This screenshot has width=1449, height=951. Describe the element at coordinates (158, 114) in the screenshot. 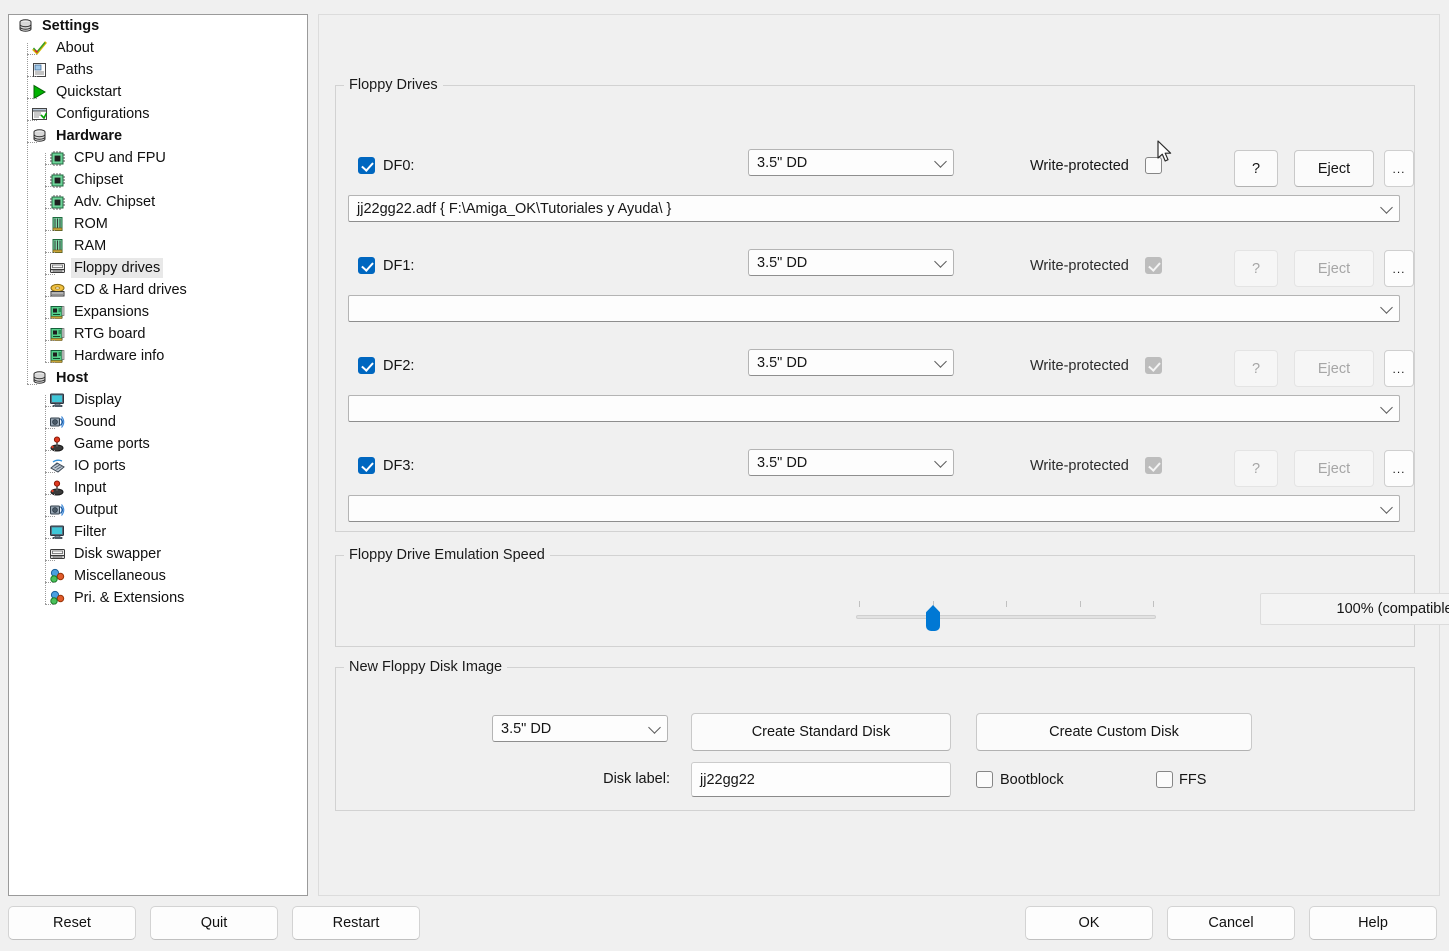

I see `sidebar-item-configurations: Configurations` at that location.